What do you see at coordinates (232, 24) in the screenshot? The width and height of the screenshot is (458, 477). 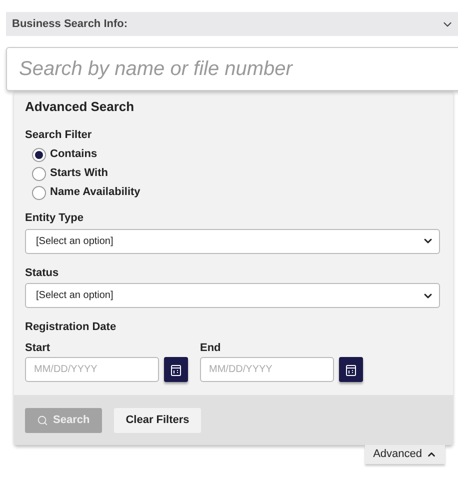 I see `section-header: Business Search Info:` at bounding box center [232, 24].